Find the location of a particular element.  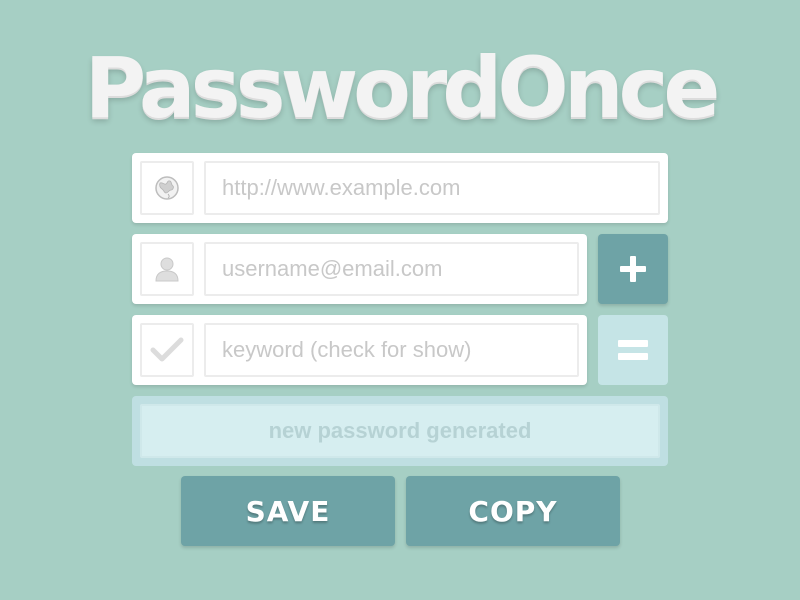

check-icon is located at coordinates (167, 349).